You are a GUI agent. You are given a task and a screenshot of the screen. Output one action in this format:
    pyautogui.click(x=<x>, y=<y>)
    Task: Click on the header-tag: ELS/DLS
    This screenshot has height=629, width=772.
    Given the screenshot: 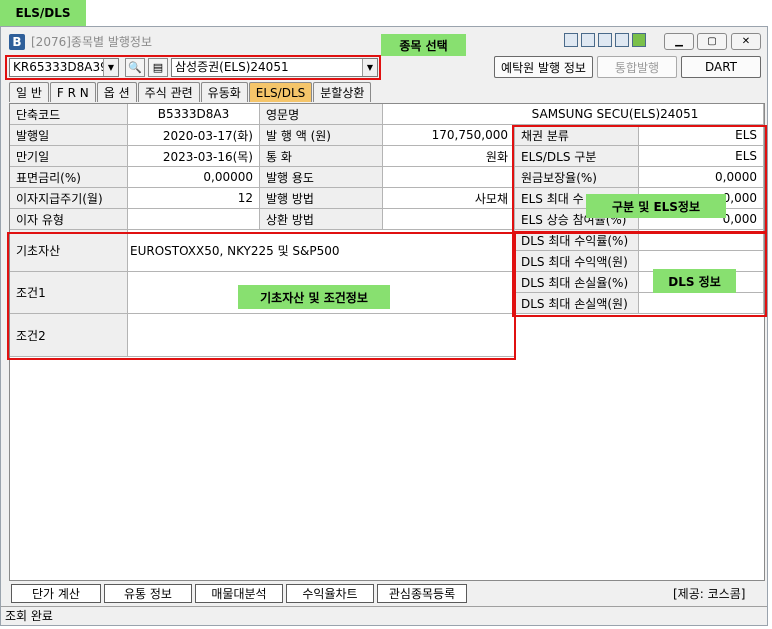 What is the action you would take?
    pyautogui.click(x=43, y=13)
    